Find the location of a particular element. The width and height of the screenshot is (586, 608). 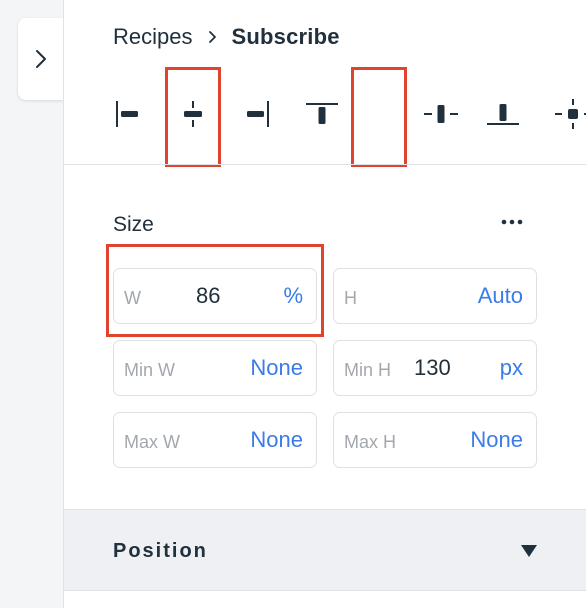

height-unit: Auto is located at coordinates (500, 296).